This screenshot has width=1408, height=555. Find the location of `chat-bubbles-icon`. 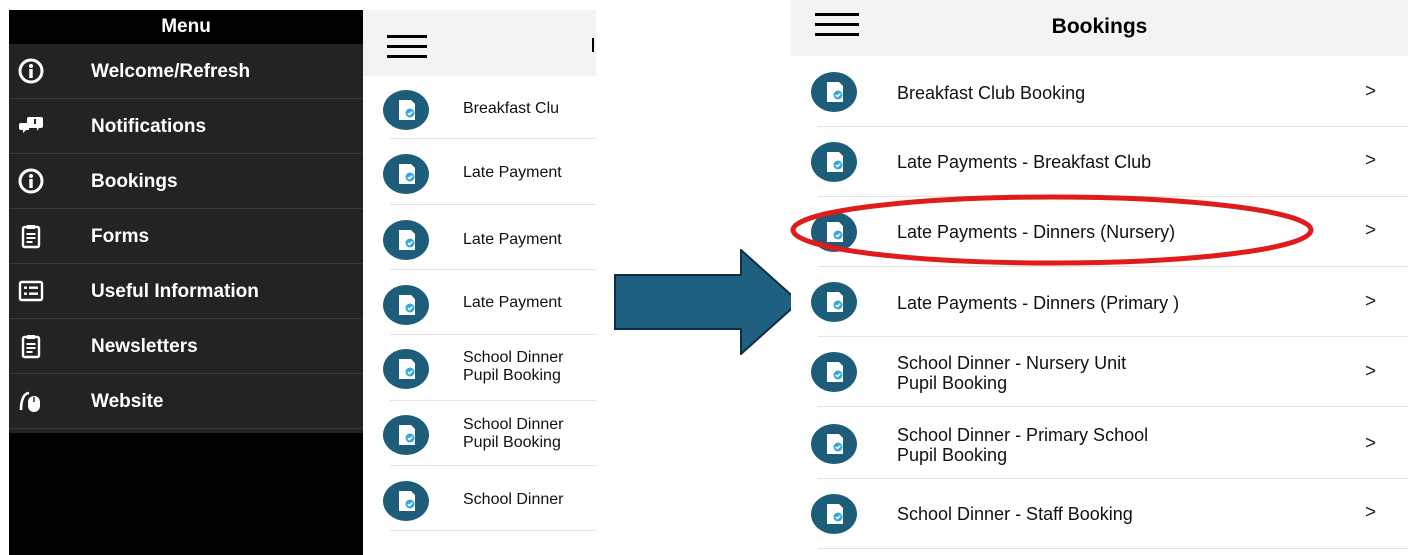

chat-bubbles-icon is located at coordinates (31, 125).